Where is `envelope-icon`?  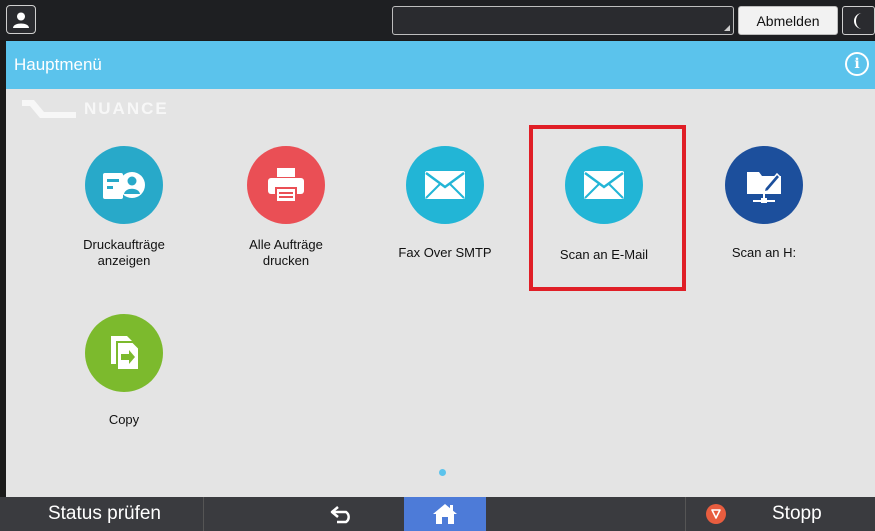
envelope-icon is located at coordinates (445, 185).